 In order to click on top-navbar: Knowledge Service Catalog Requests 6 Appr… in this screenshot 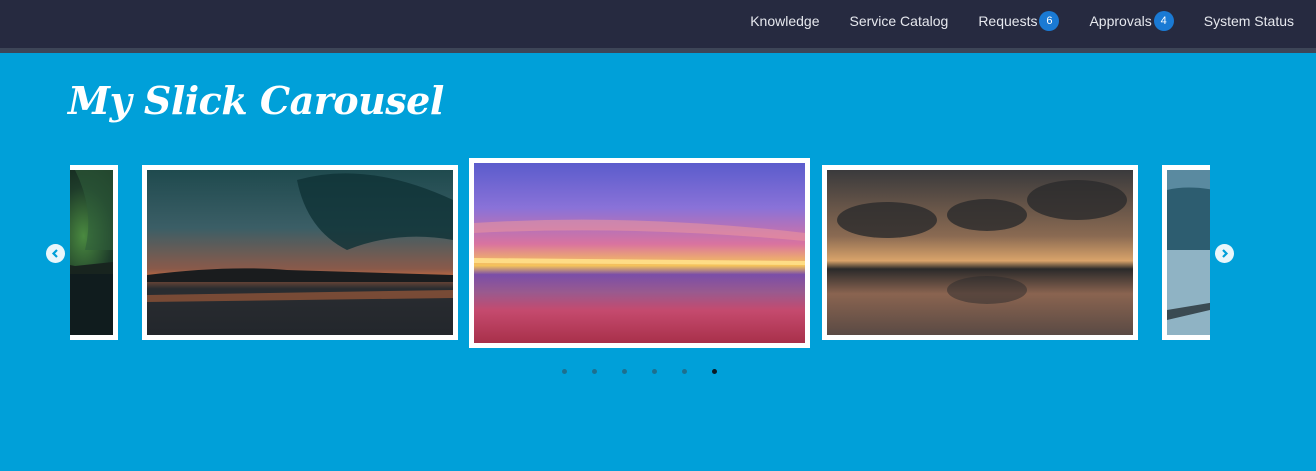, I will do `click(658, 26)`.